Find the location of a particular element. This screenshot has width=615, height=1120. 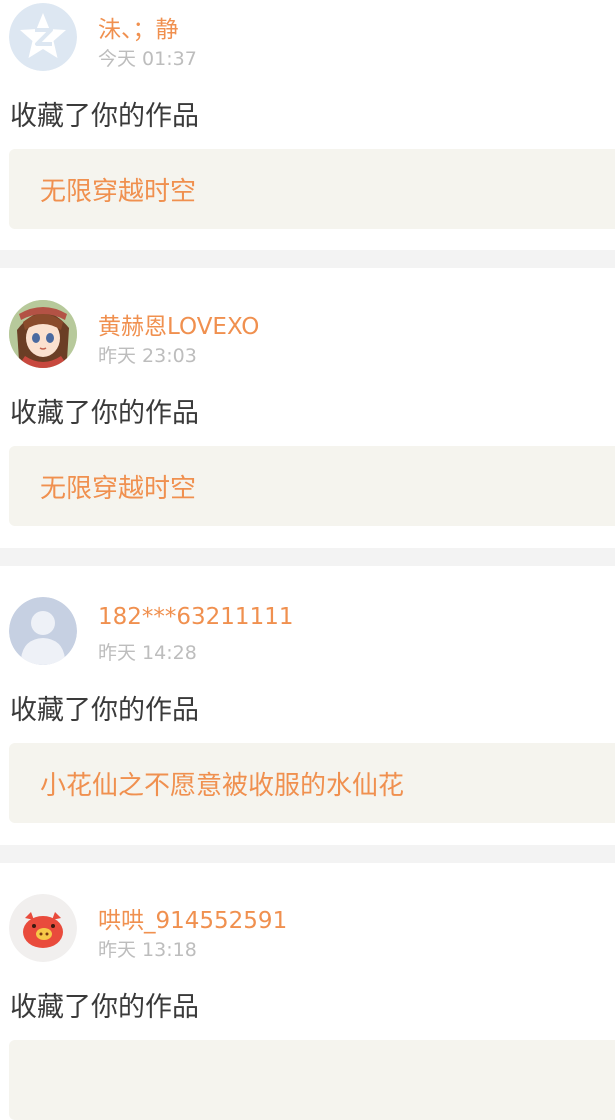

username: 182***63211111 is located at coordinates (195, 617).